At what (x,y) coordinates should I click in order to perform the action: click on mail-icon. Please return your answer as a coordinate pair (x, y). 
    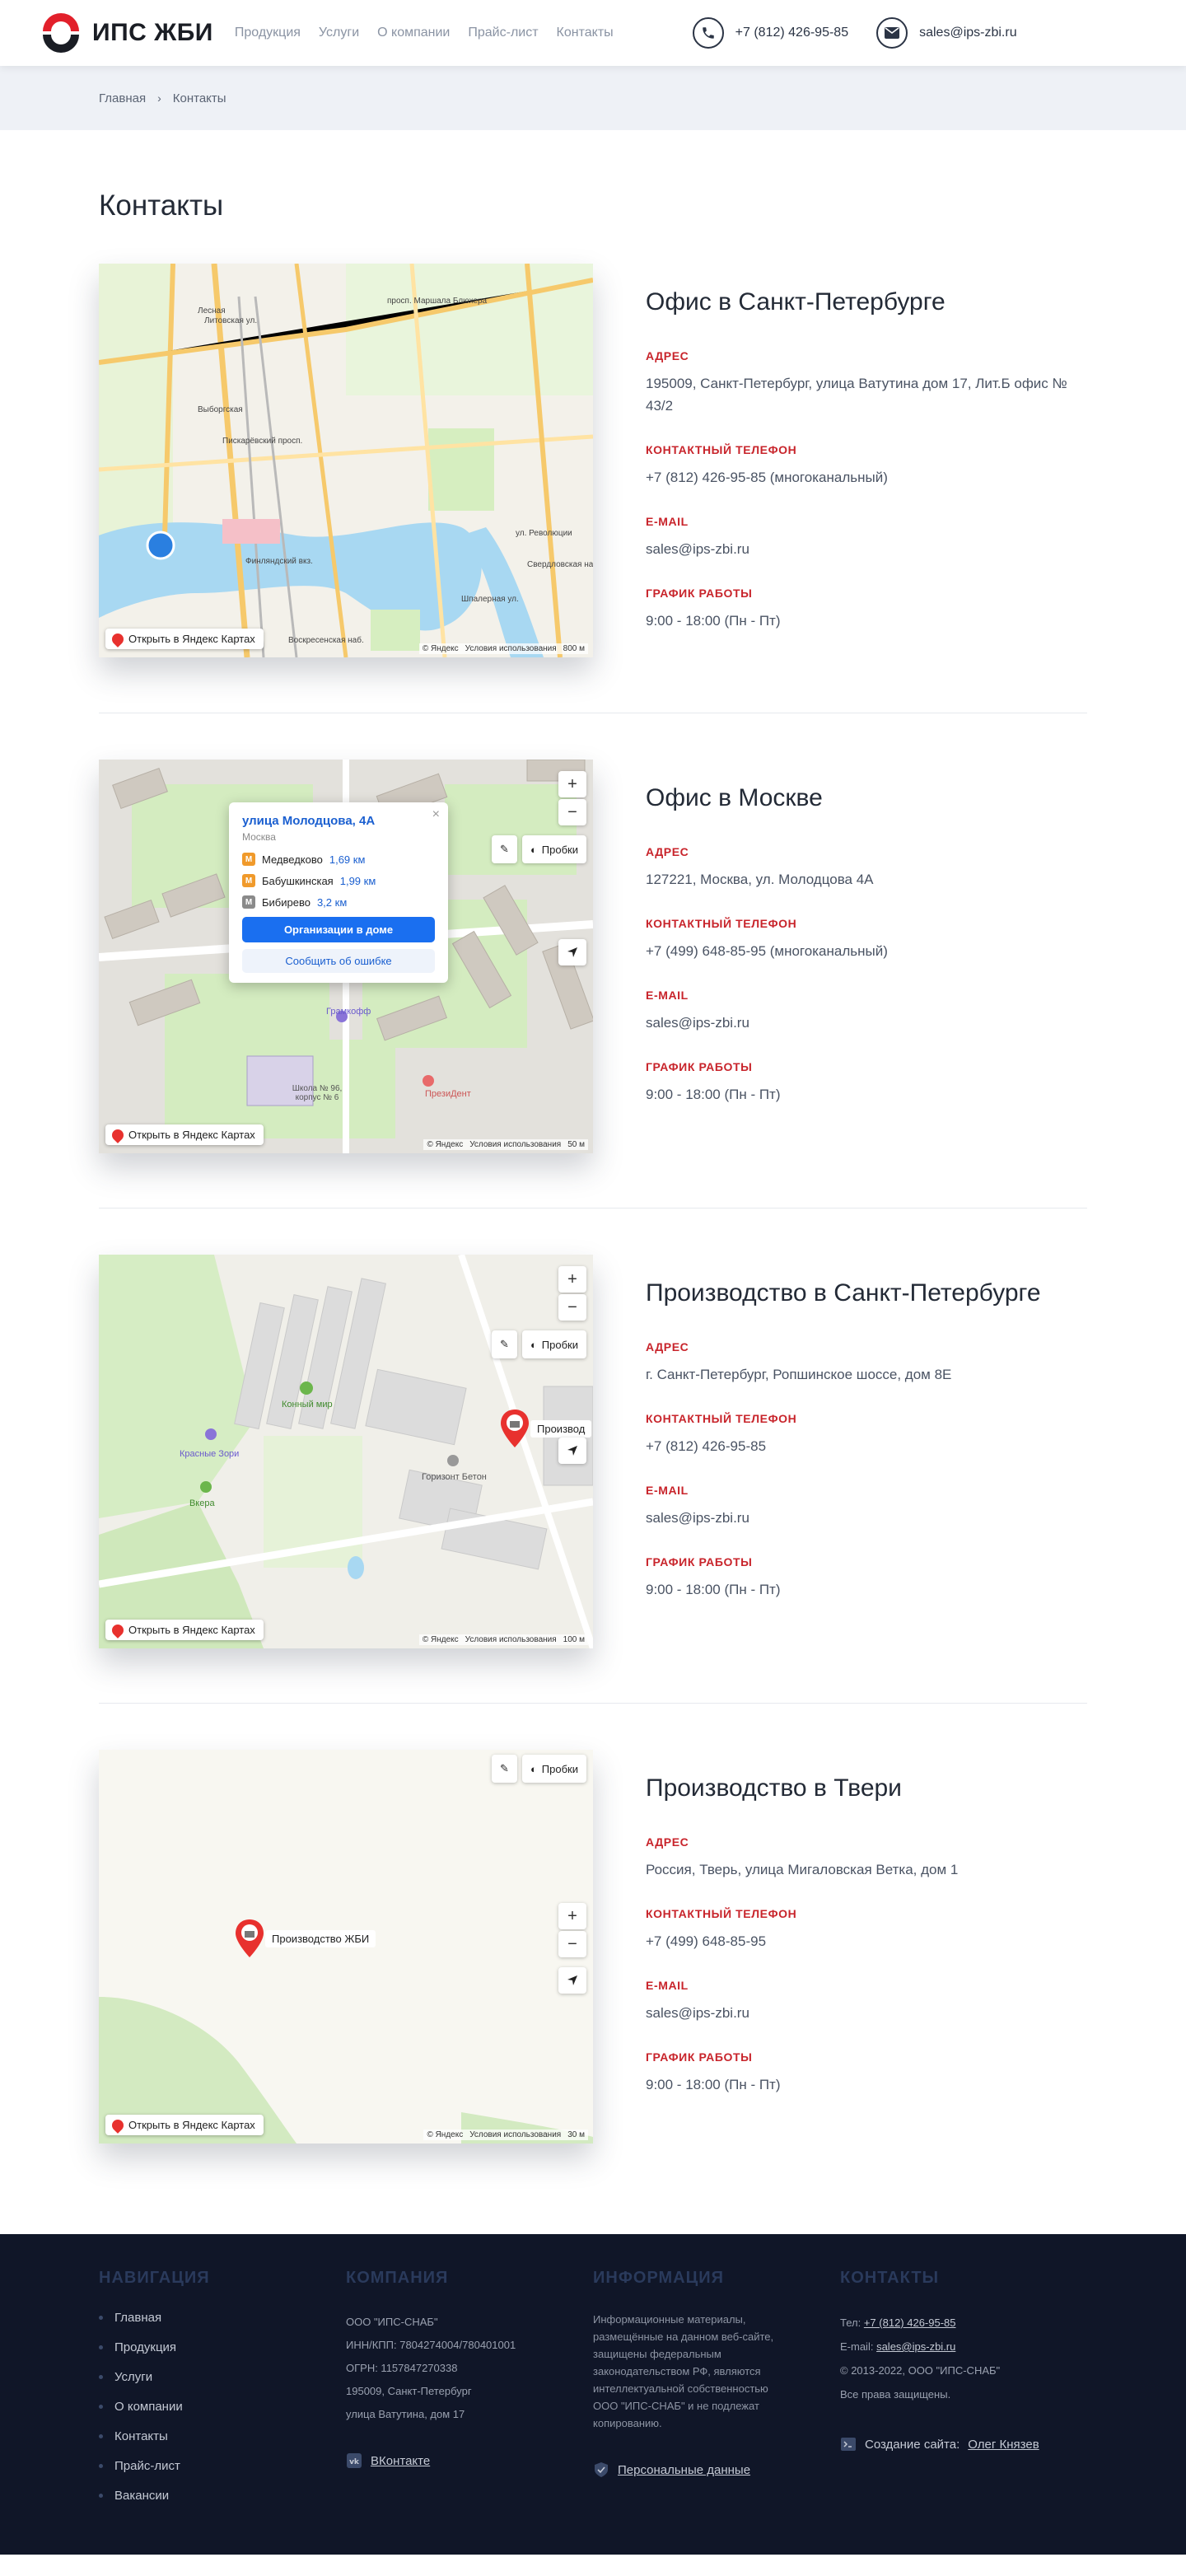
    Looking at the image, I should click on (892, 33).